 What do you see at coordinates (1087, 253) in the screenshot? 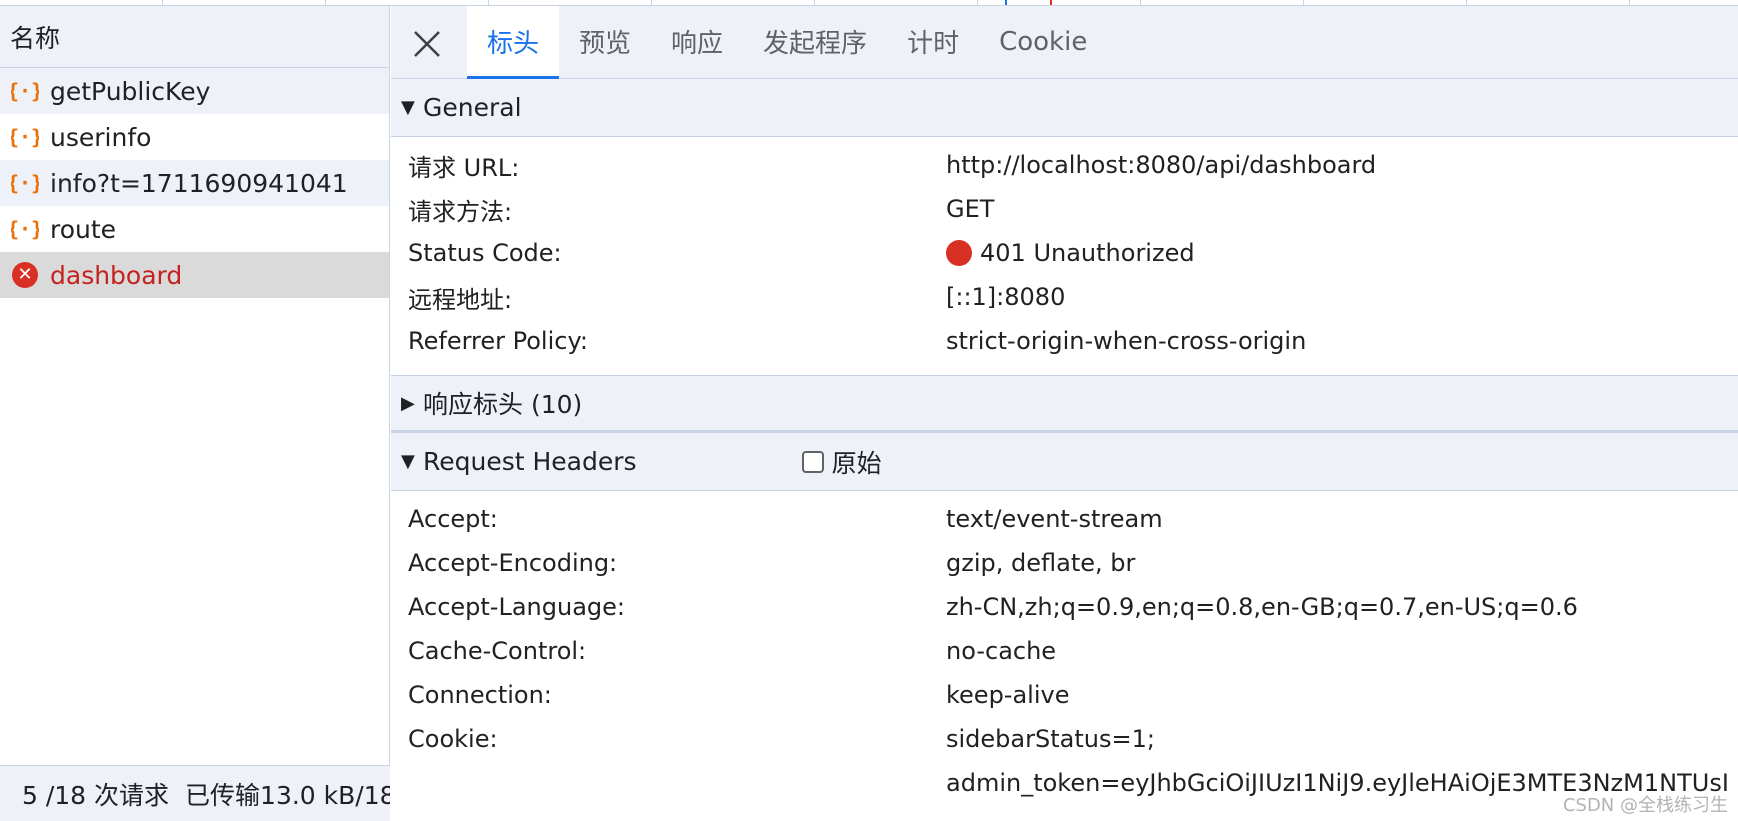
I see `status-code-text: 401 Unauthorized` at bounding box center [1087, 253].